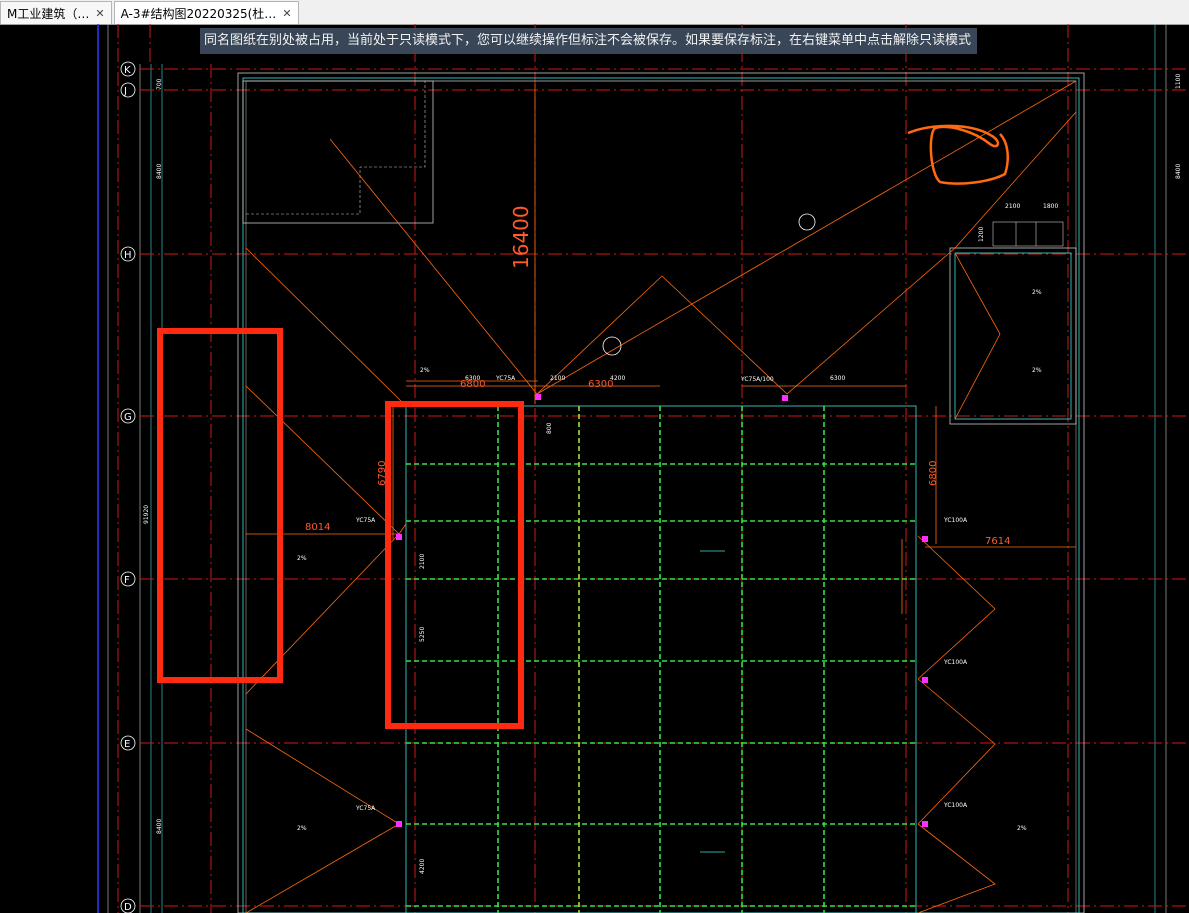  I want to click on axis-e-label: E, so click(127, 744).